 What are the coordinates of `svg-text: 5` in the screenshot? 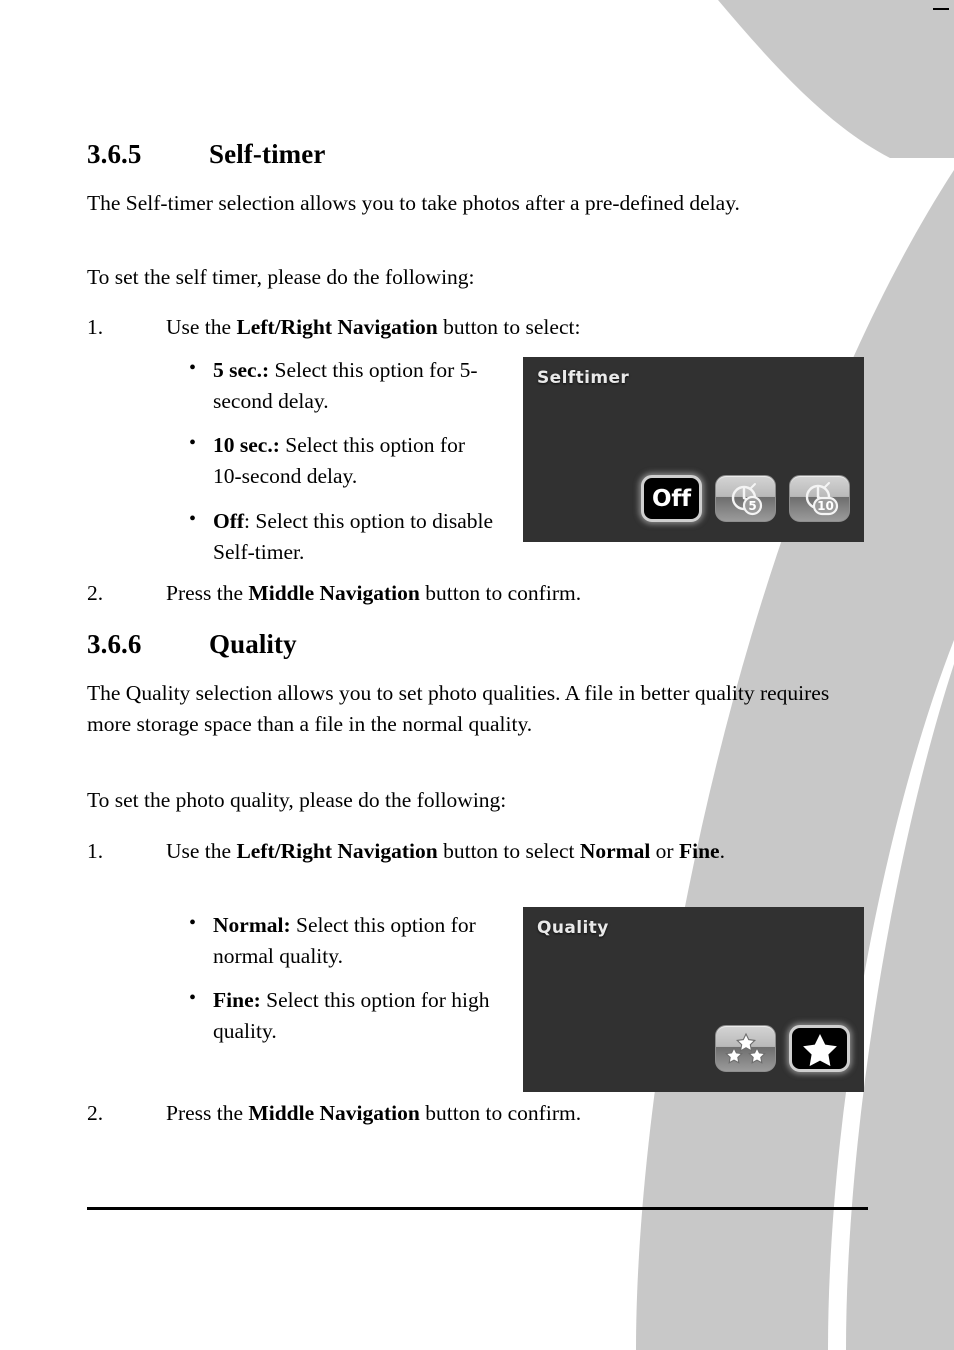 It's located at (752, 506).